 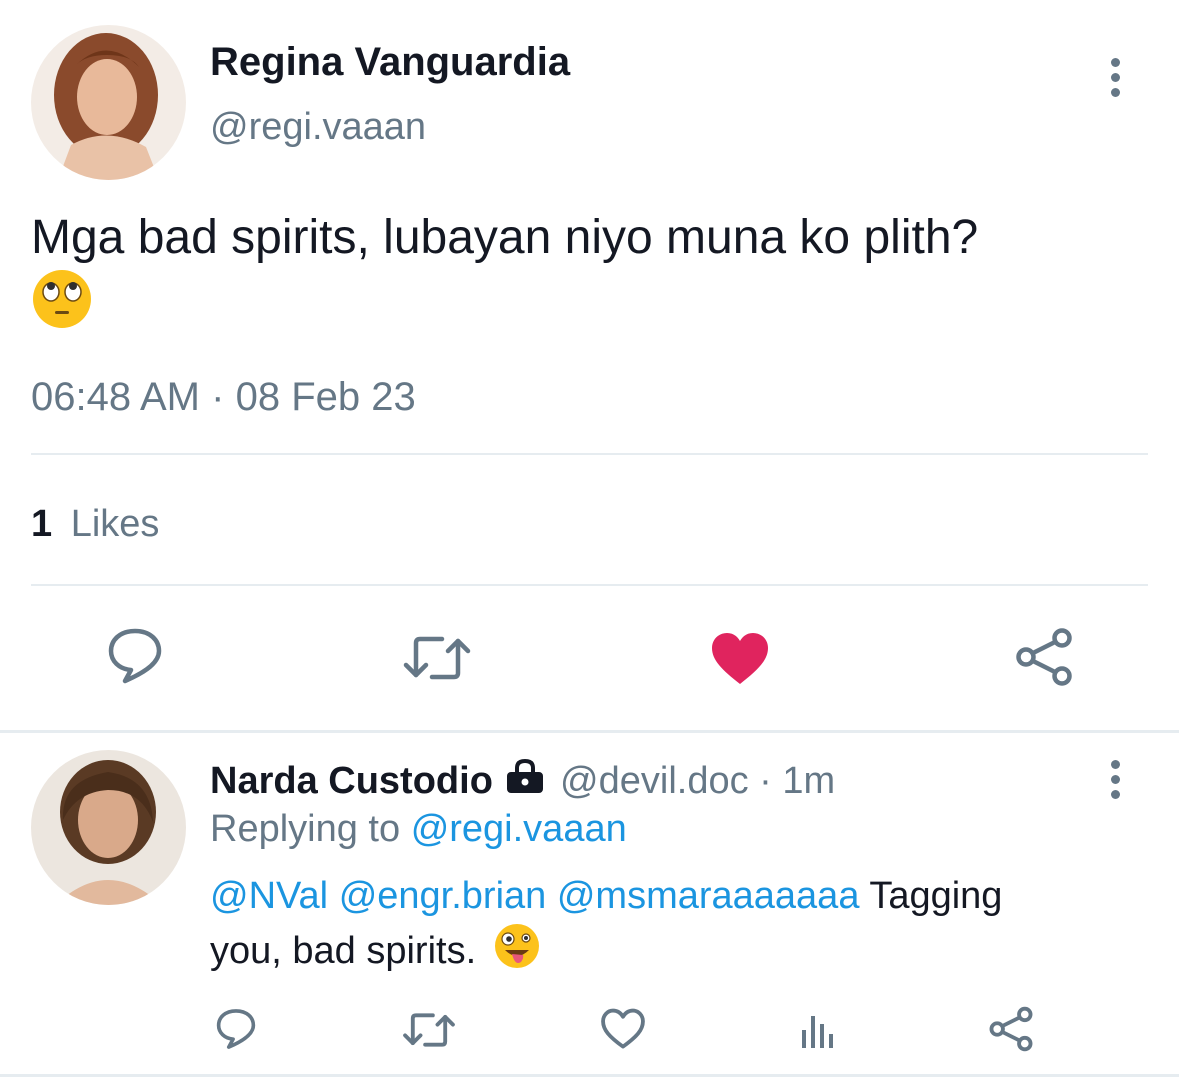 I want to click on face-with-rolling-eyes-icon, so click(x=62, y=306).